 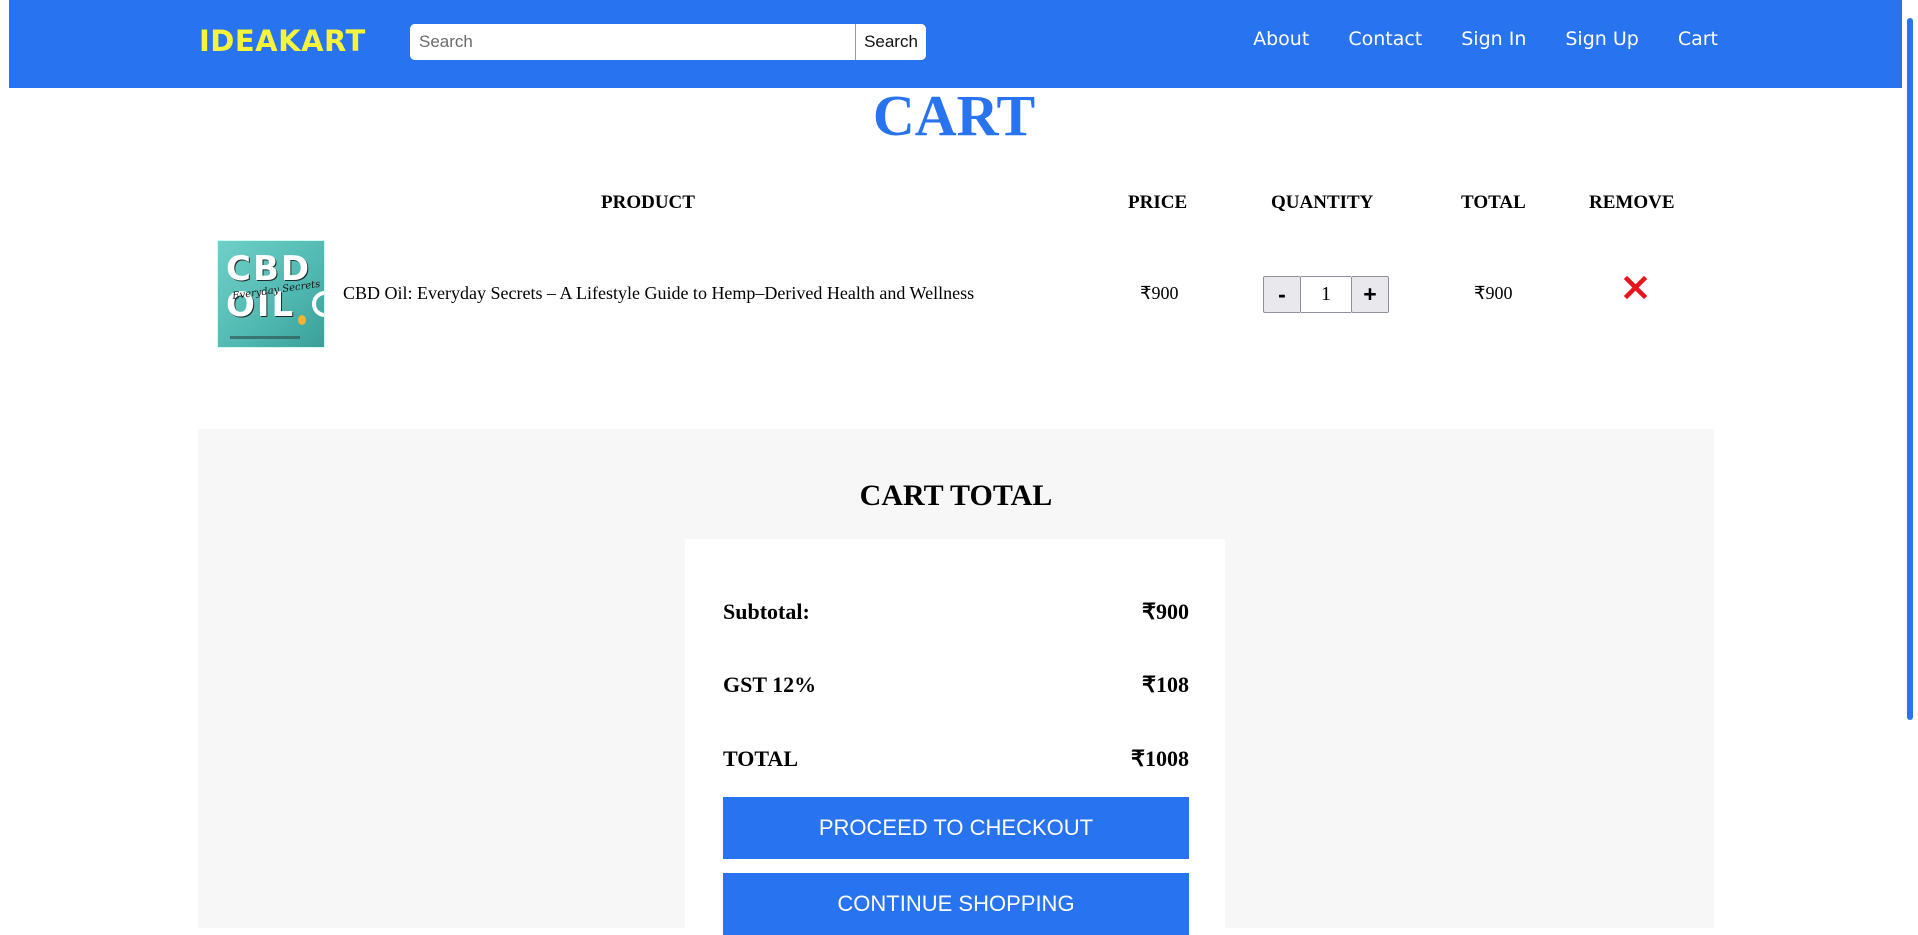 I want to click on gst-label: GST 12%, so click(x=770, y=684).